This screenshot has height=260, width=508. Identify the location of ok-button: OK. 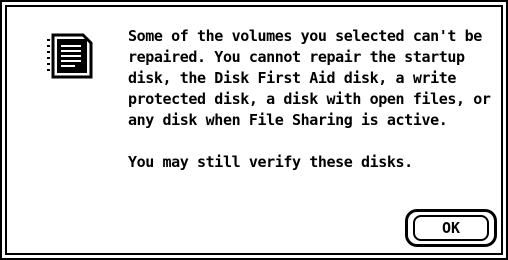
(451, 228).